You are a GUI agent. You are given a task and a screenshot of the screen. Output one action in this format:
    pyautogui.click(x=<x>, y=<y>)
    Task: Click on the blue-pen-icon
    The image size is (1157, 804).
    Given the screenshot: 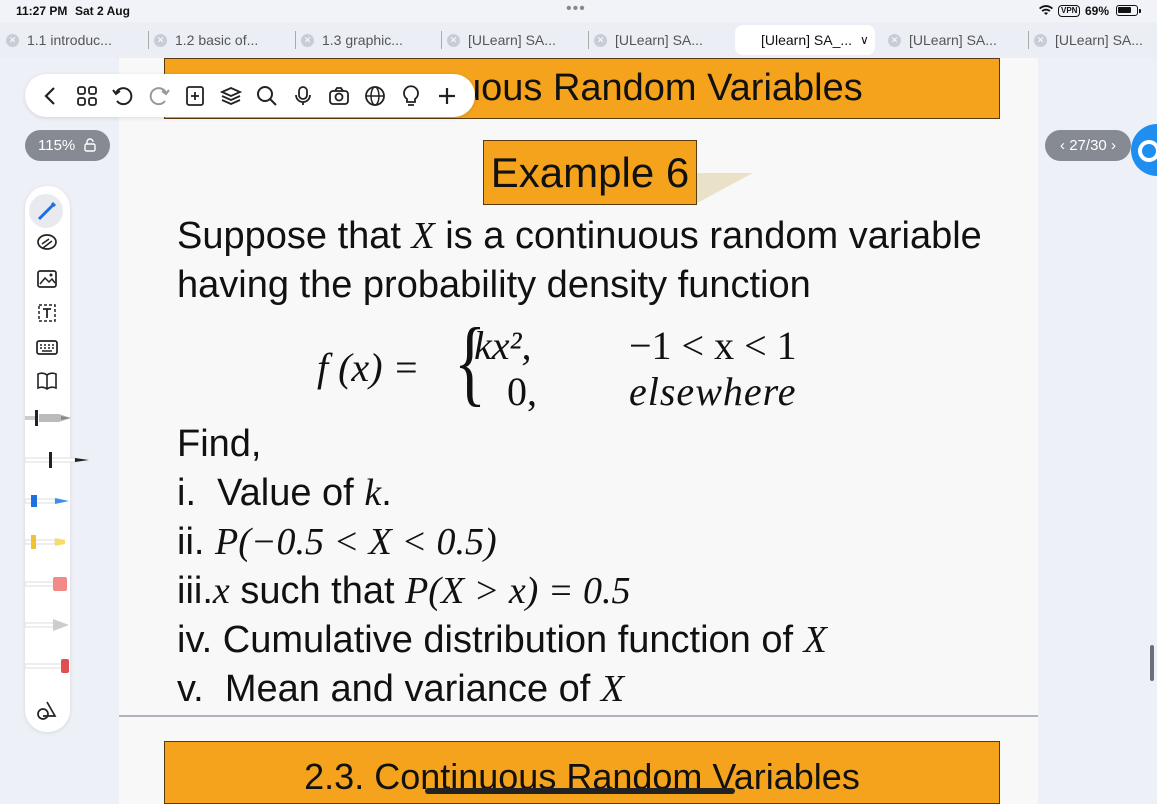 What is the action you would take?
    pyautogui.click(x=60, y=501)
    